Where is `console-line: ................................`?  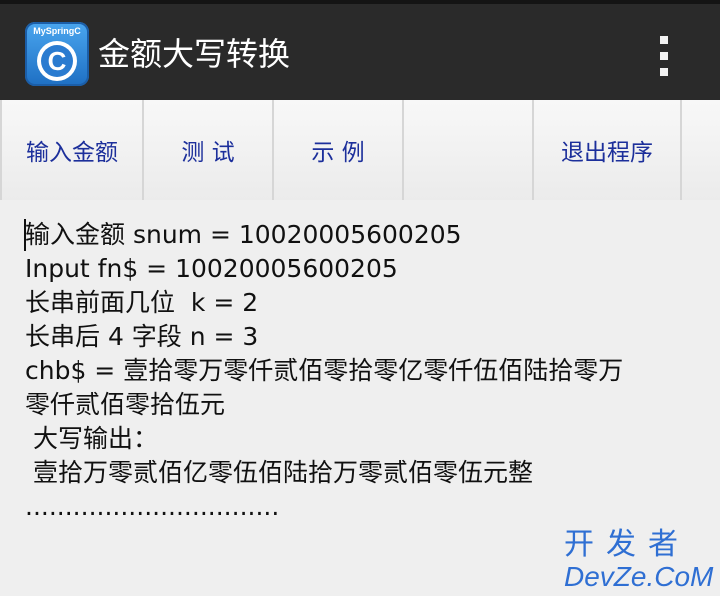 console-line: ................................ is located at coordinates (152, 506).